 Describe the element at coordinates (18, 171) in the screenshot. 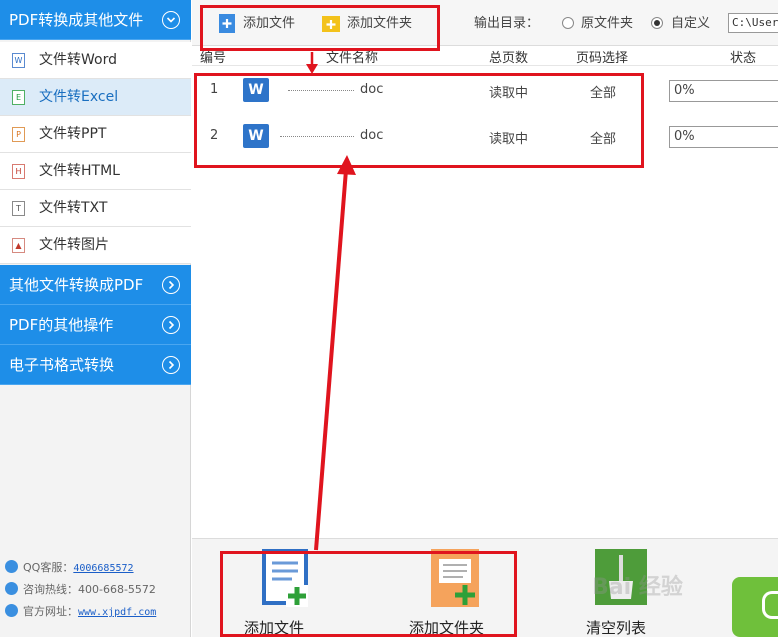

I see `html-file-icon: H` at that location.